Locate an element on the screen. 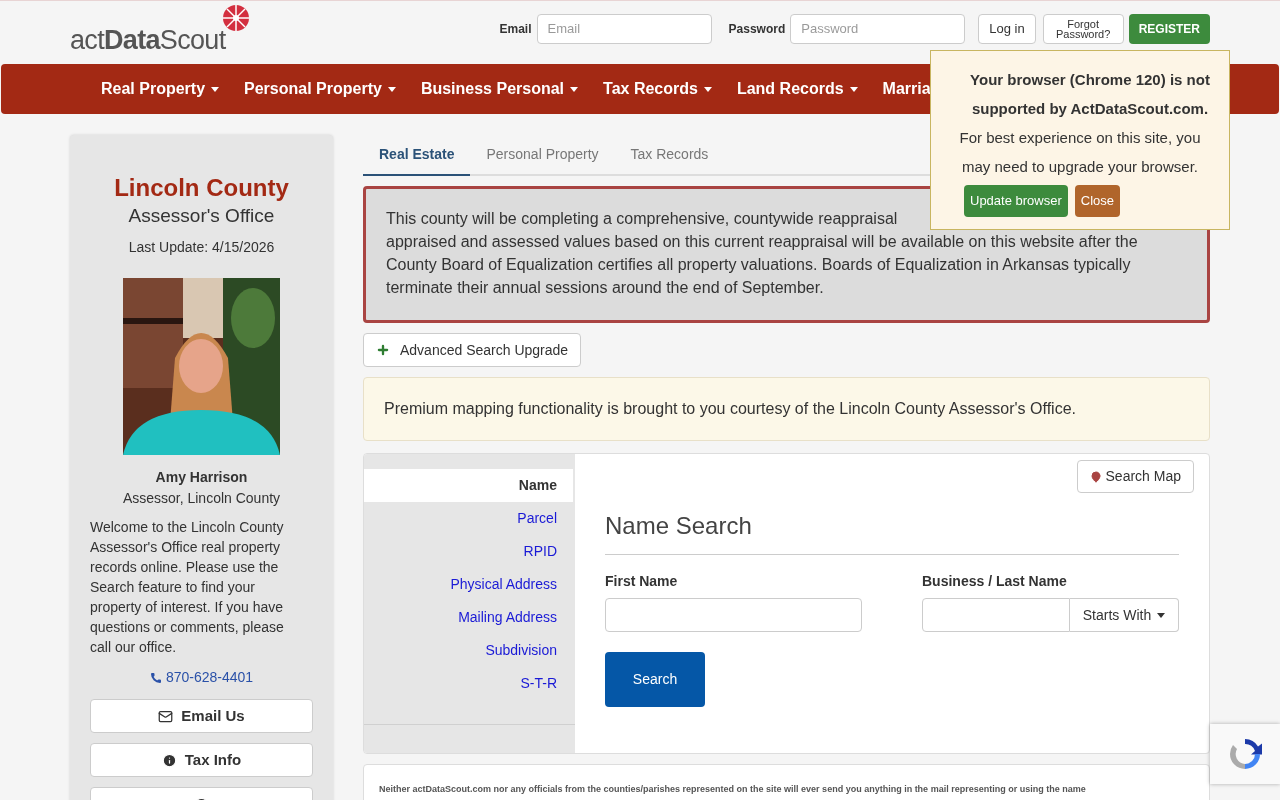  form-title: Name Search is located at coordinates (679, 526).